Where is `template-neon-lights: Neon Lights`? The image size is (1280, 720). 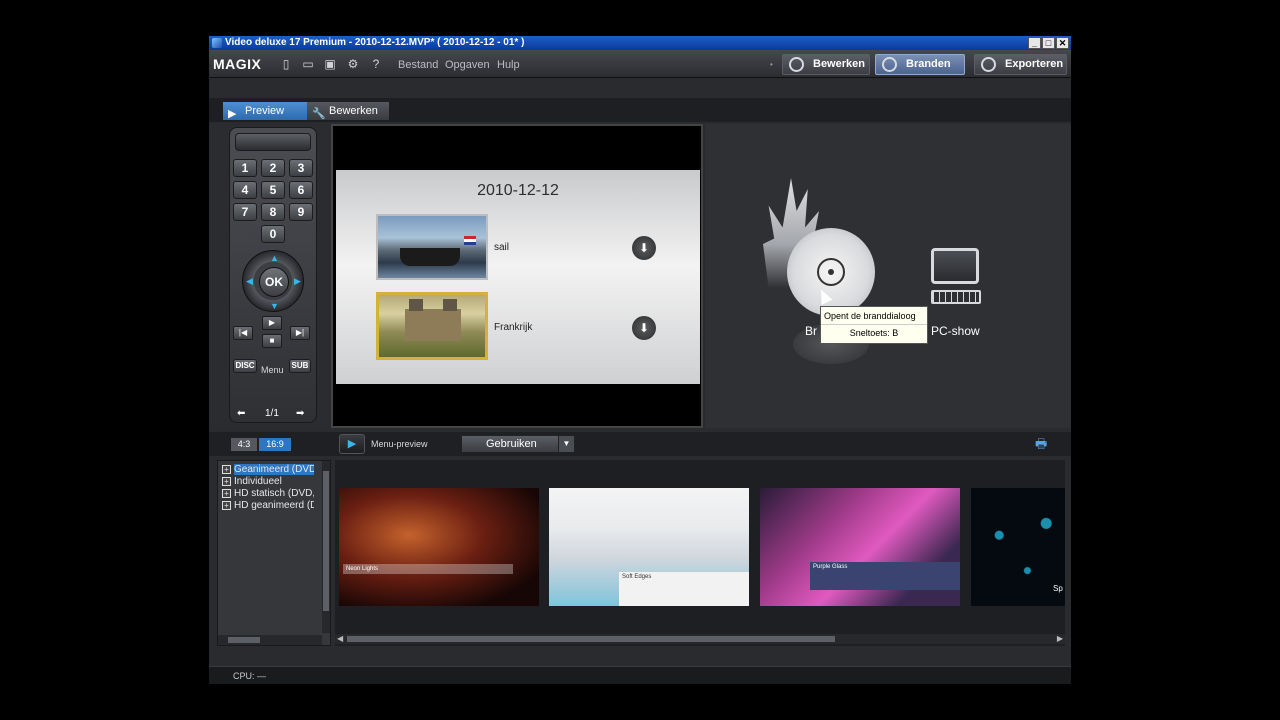
template-neon-lights: Neon Lights is located at coordinates (439, 546).